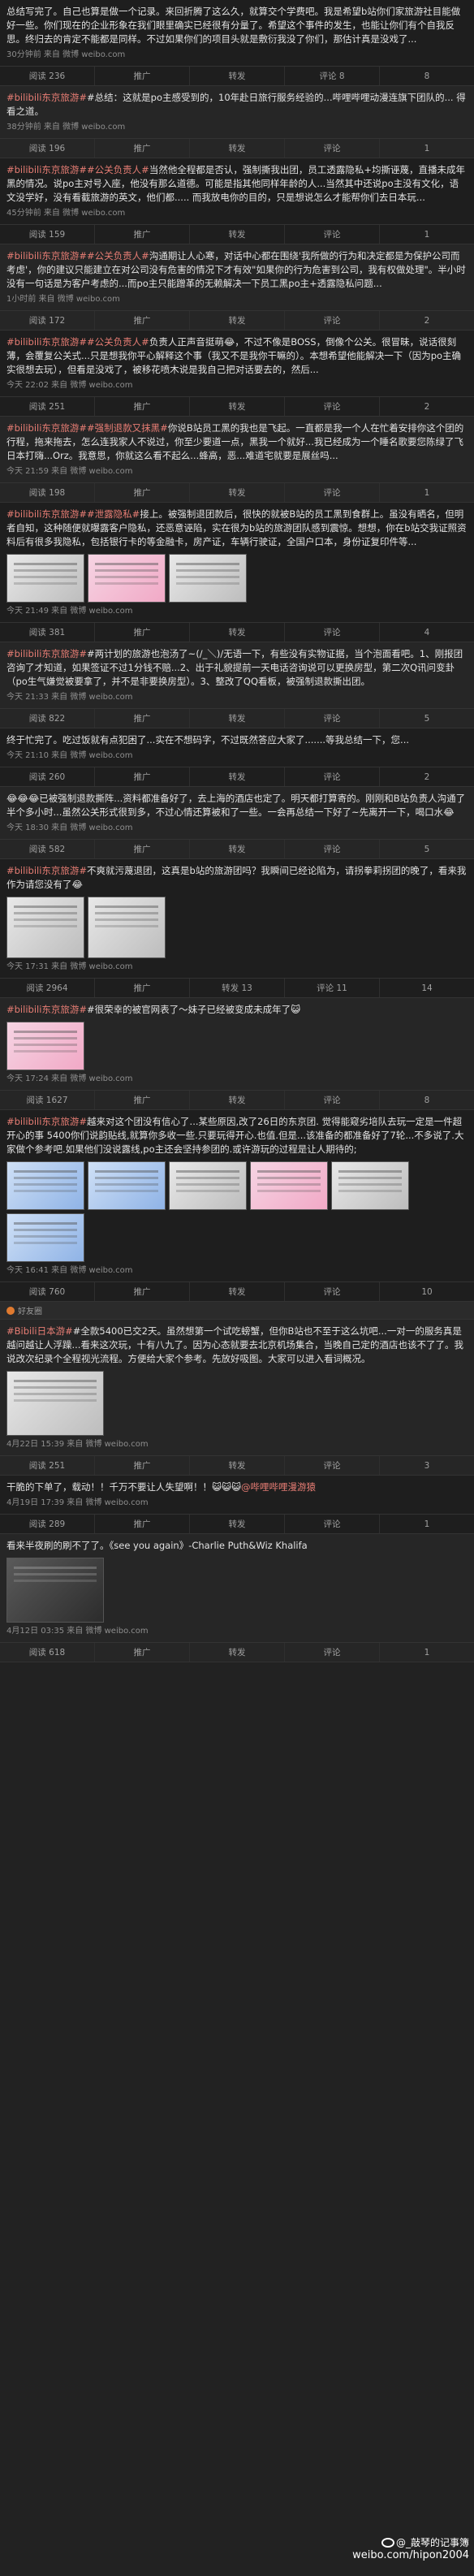 This screenshot has height=2576, width=474. Describe the element at coordinates (113, 514) in the screenshot. I see `hashtag-link: #泄露隐私#` at that location.